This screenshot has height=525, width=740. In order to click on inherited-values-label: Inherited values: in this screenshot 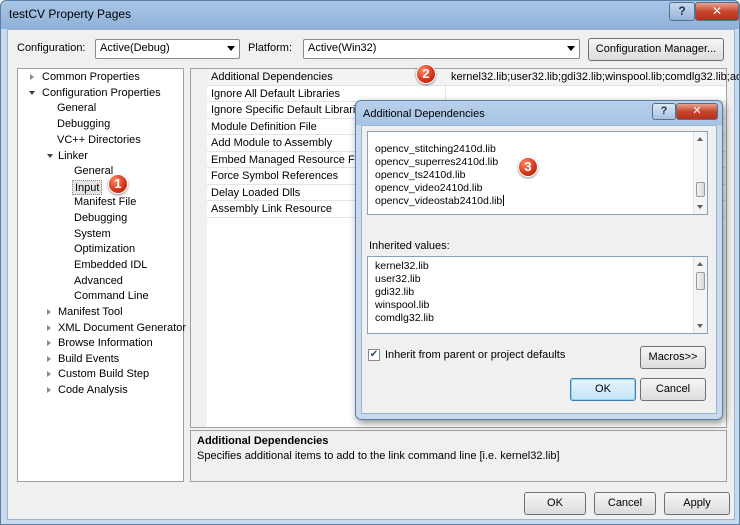, I will do `click(409, 246)`.